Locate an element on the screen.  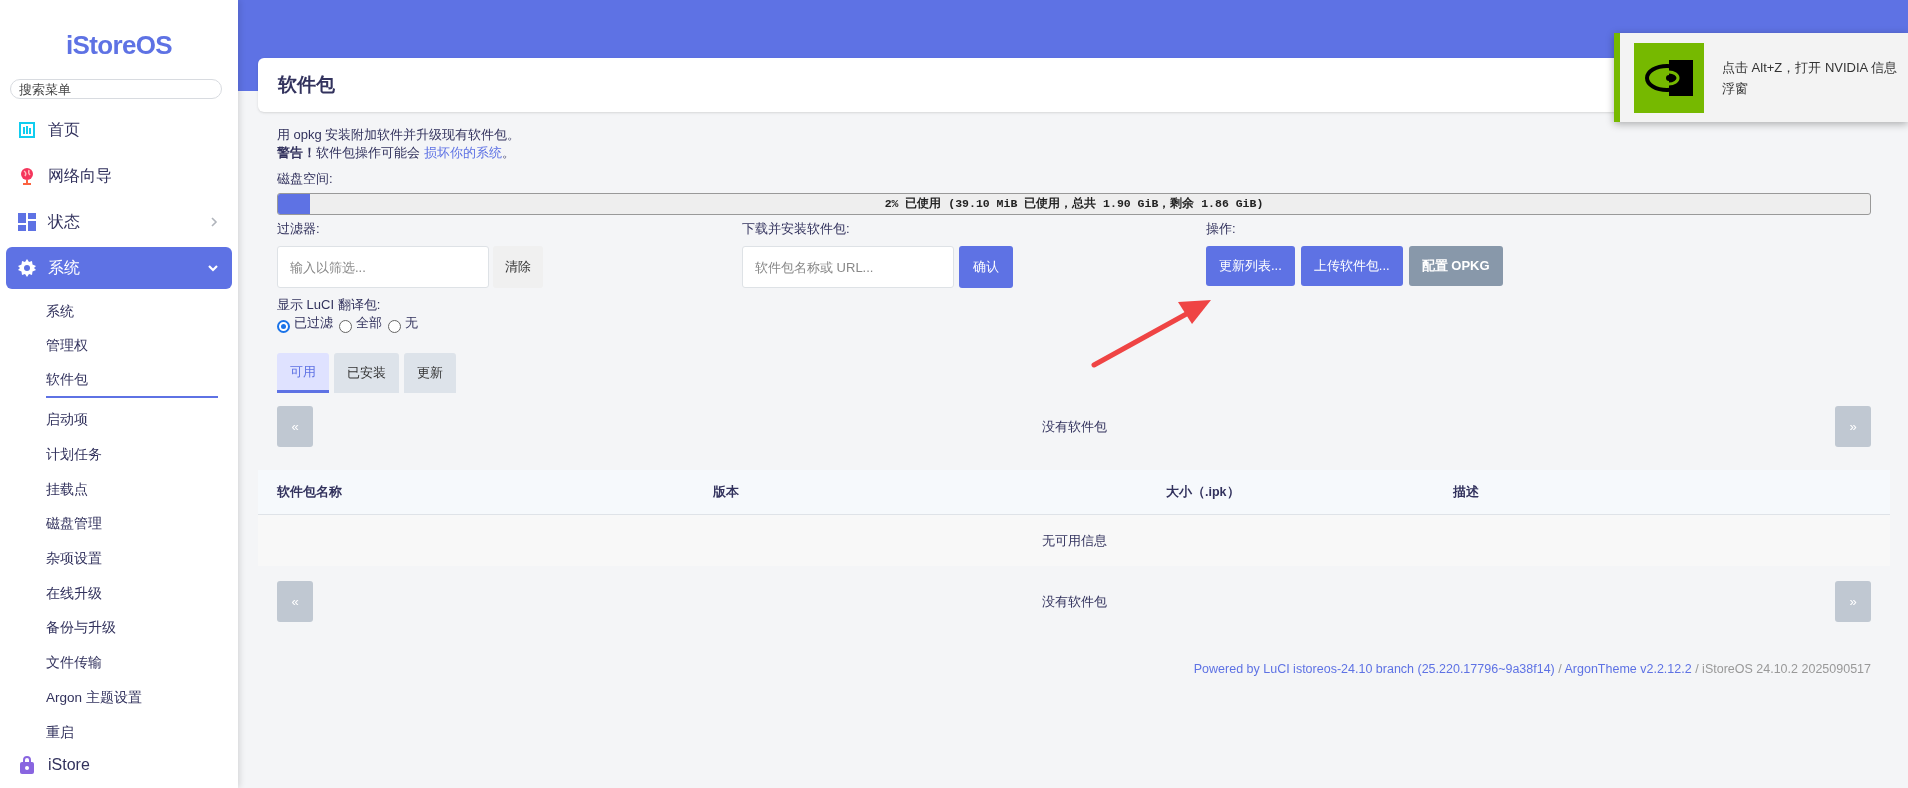
tab: 已安装 is located at coordinates (366, 373).